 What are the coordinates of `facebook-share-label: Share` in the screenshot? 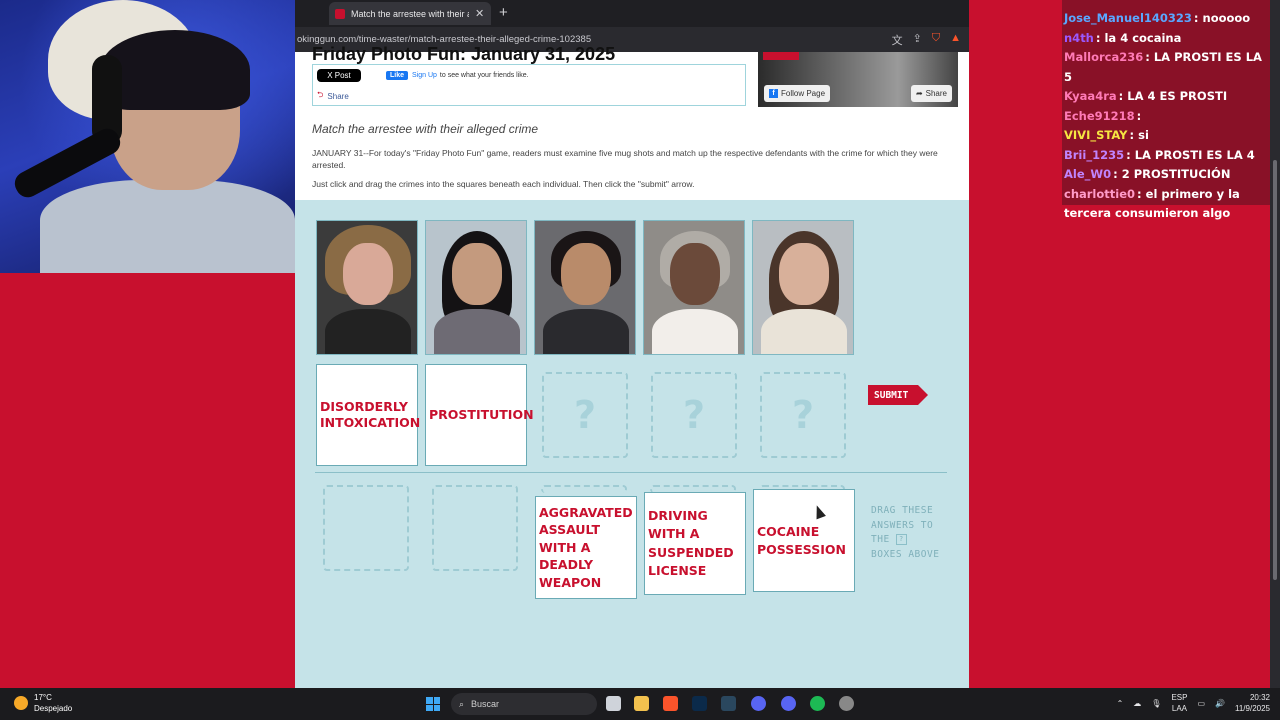 It's located at (936, 93).